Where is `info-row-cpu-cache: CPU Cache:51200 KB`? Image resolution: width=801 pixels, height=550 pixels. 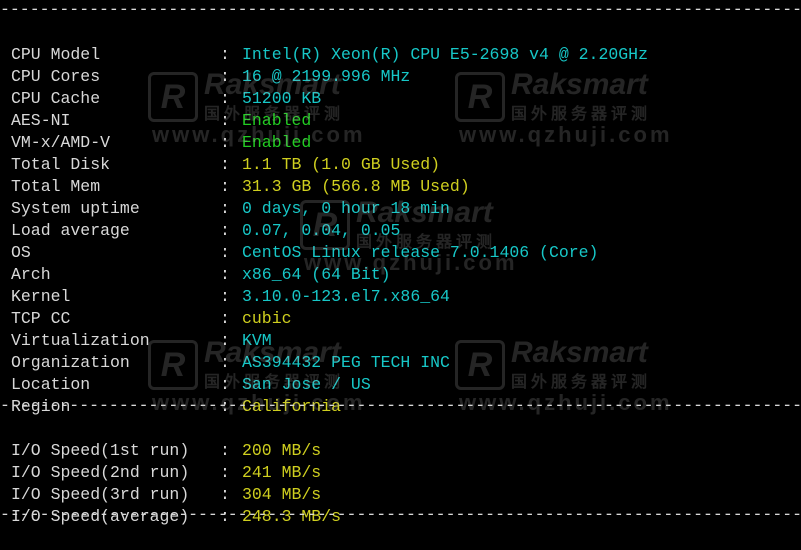
info-row-cpu-cache: CPU Cache:51200 KB is located at coordinates (400, 87).